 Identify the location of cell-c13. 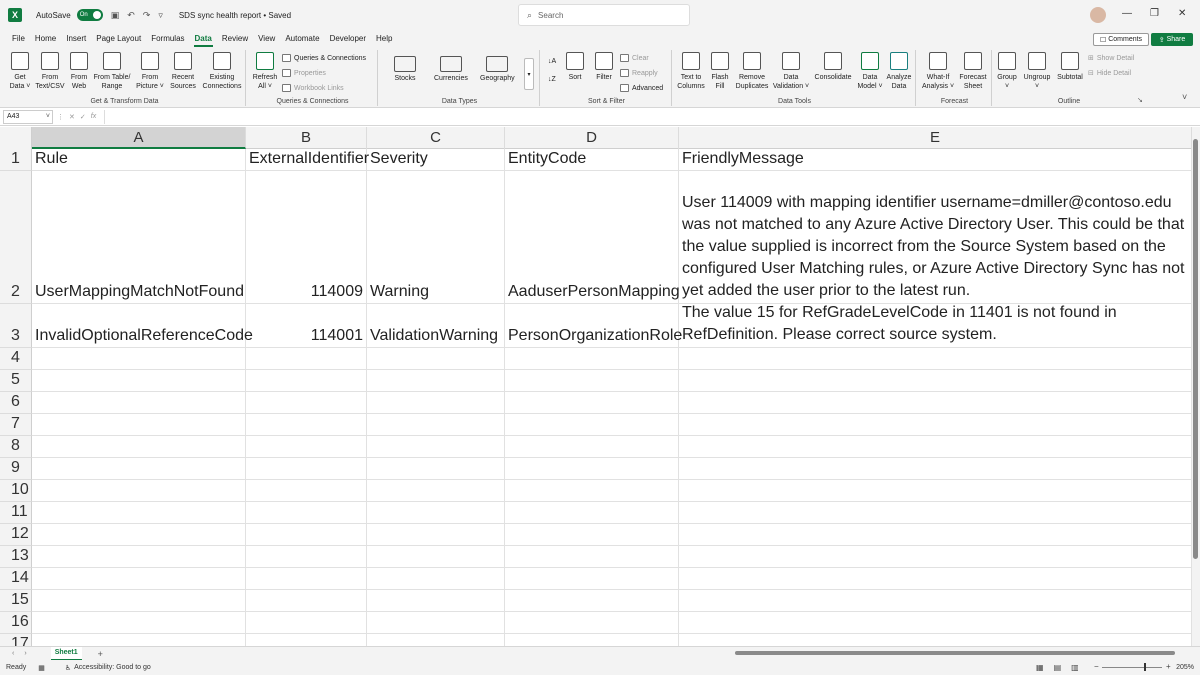
(436, 557).